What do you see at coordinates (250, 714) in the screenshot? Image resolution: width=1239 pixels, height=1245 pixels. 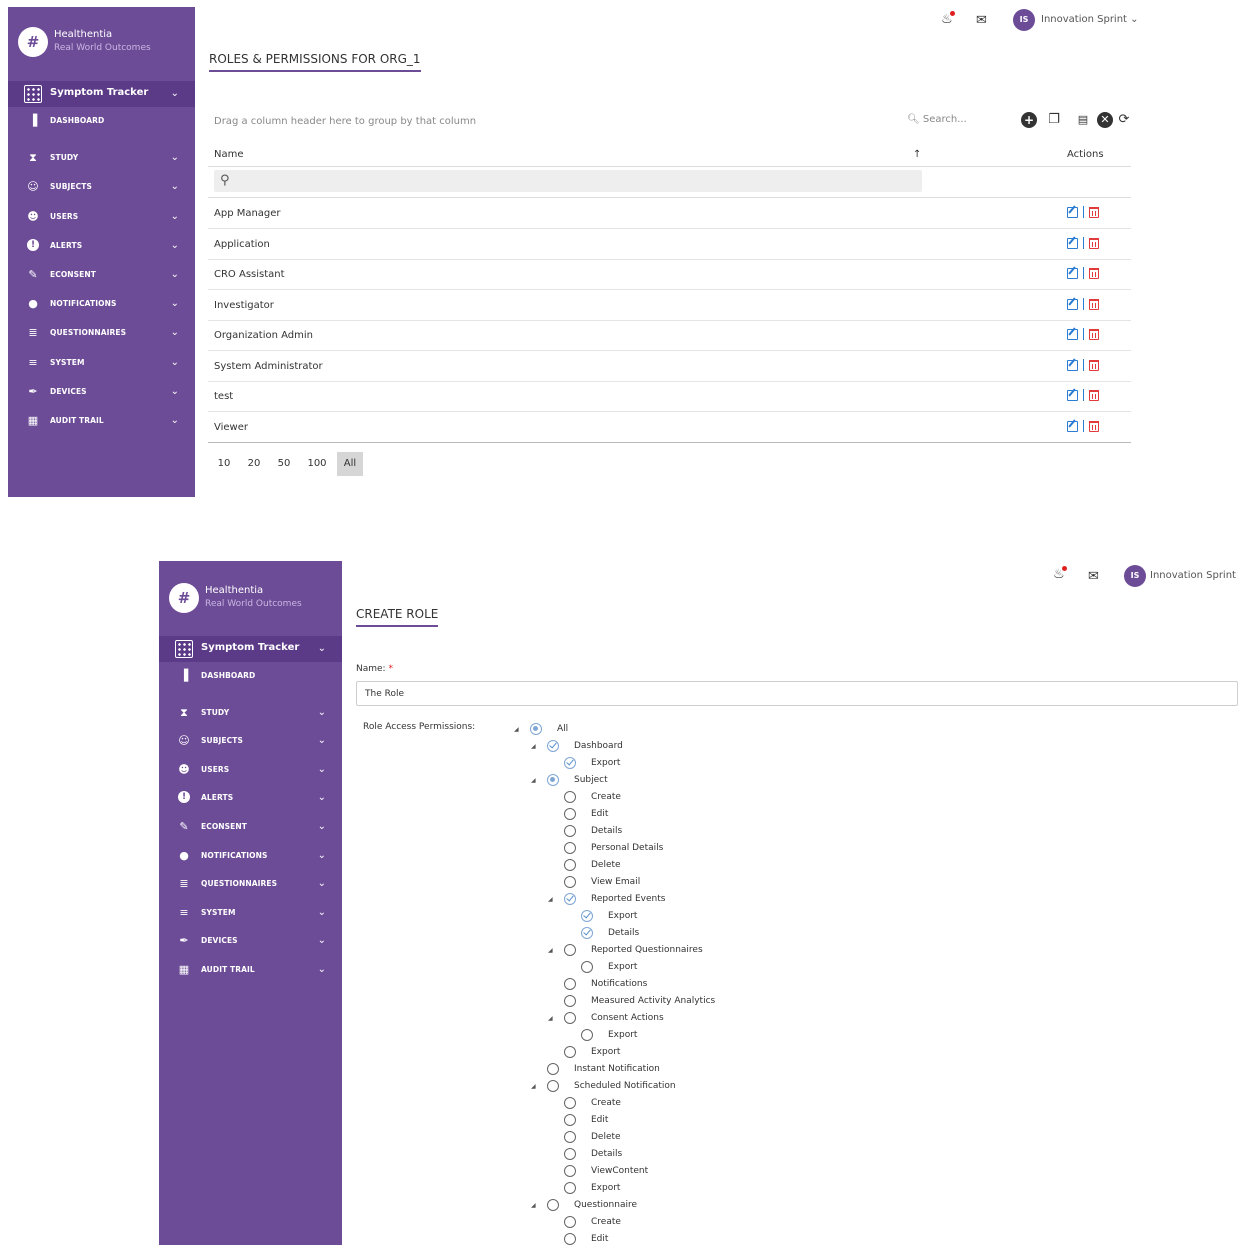 I see `sidebar-item-study: ⧗ STUDY ⌄` at bounding box center [250, 714].